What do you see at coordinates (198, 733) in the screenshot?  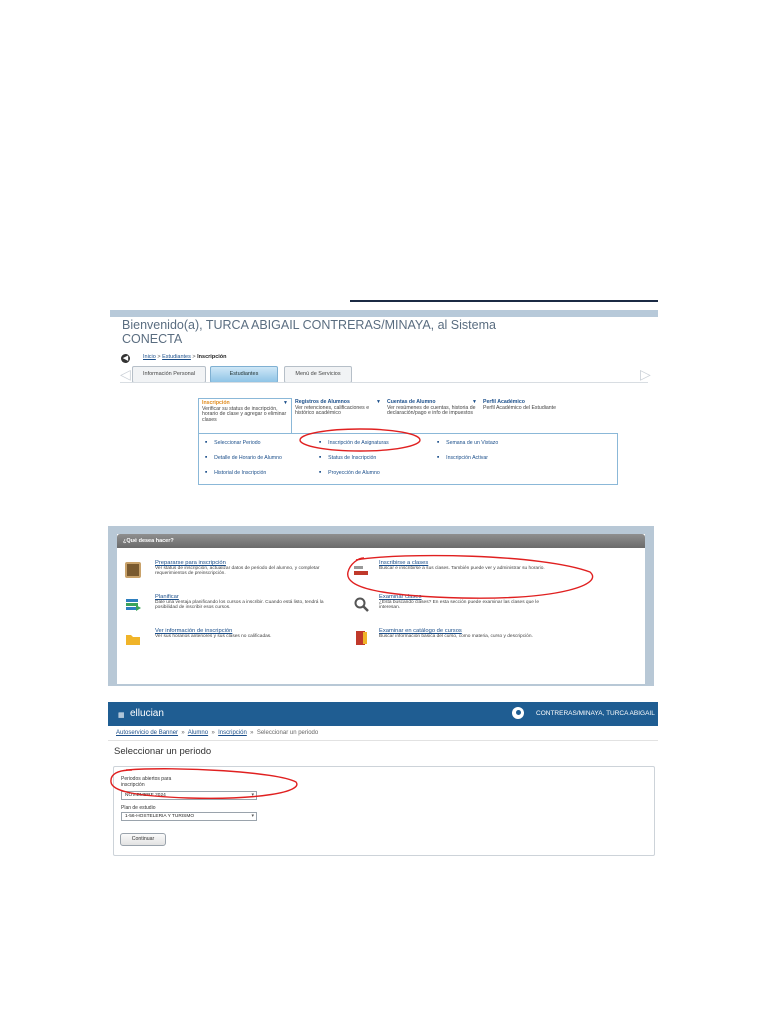 I see `breadcrumb-alumno: Alumno` at bounding box center [198, 733].